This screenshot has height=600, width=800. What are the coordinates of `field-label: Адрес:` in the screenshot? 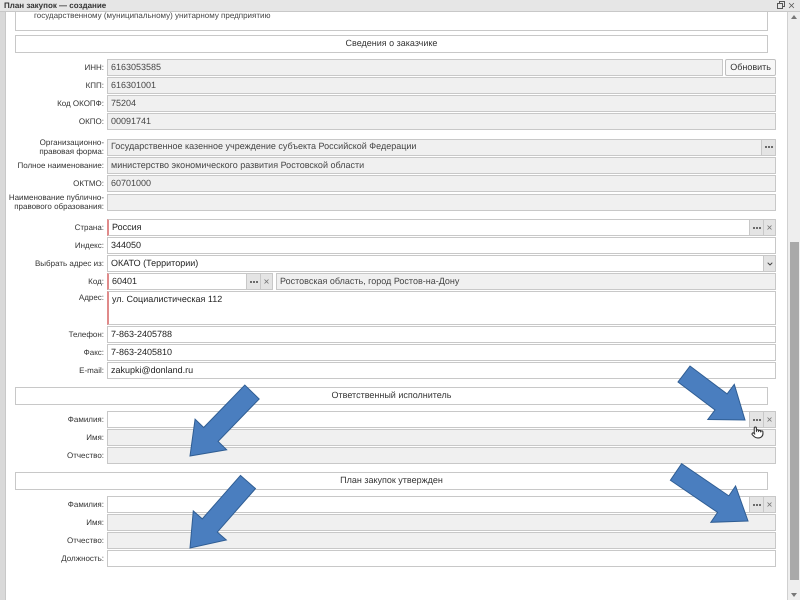 It's located at (91, 297).